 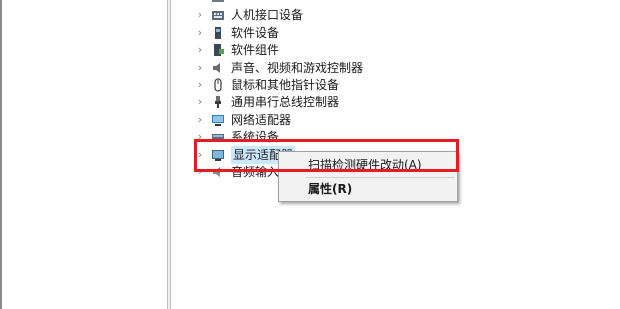 I want to click on tree-node-usb: › 通用串行总线控制器, so click(x=255, y=102).